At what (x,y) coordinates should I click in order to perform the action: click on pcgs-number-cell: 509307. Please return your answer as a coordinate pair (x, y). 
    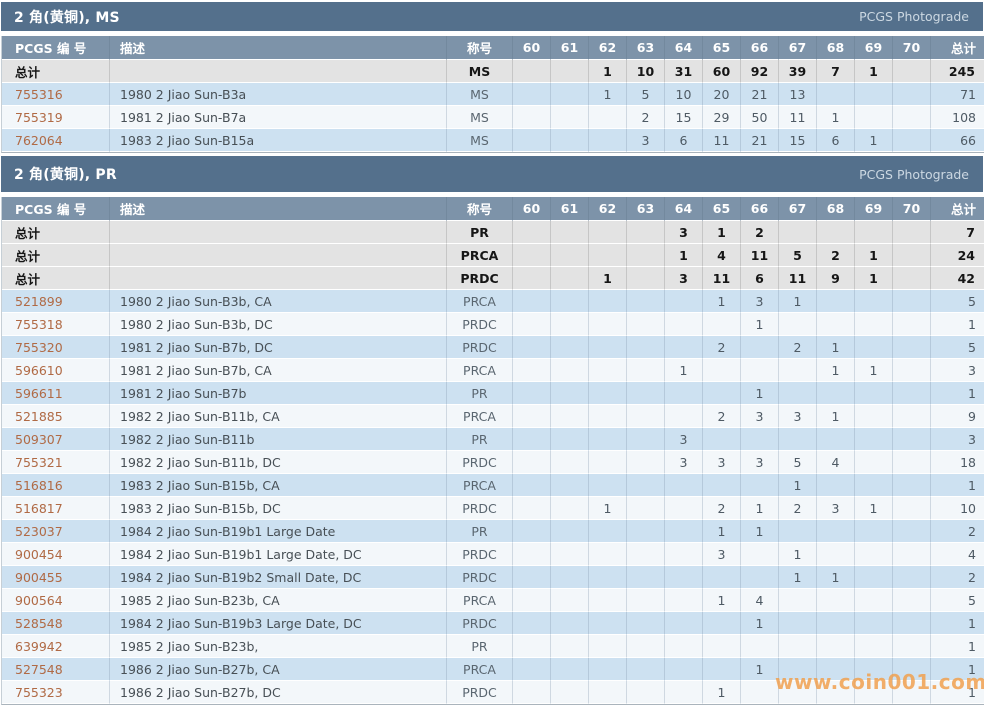
    Looking at the image, I should click on (56, 439).